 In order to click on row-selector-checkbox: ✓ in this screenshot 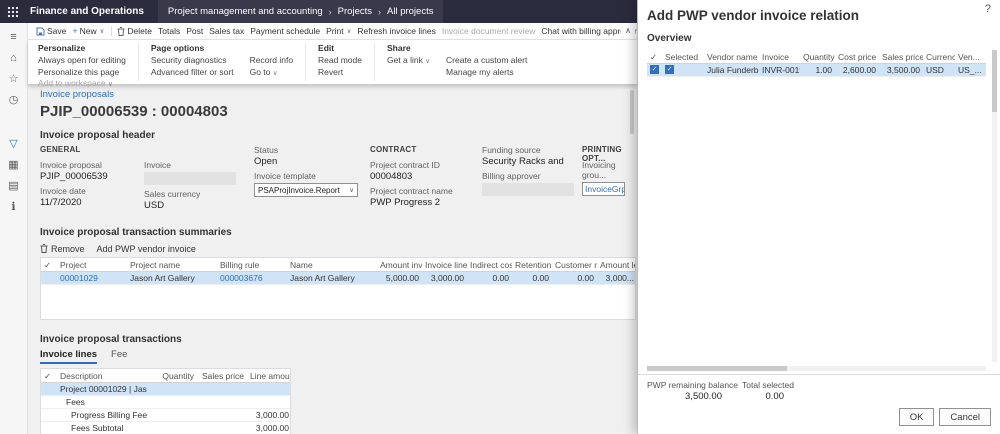, I will do `click(654, 70)`.